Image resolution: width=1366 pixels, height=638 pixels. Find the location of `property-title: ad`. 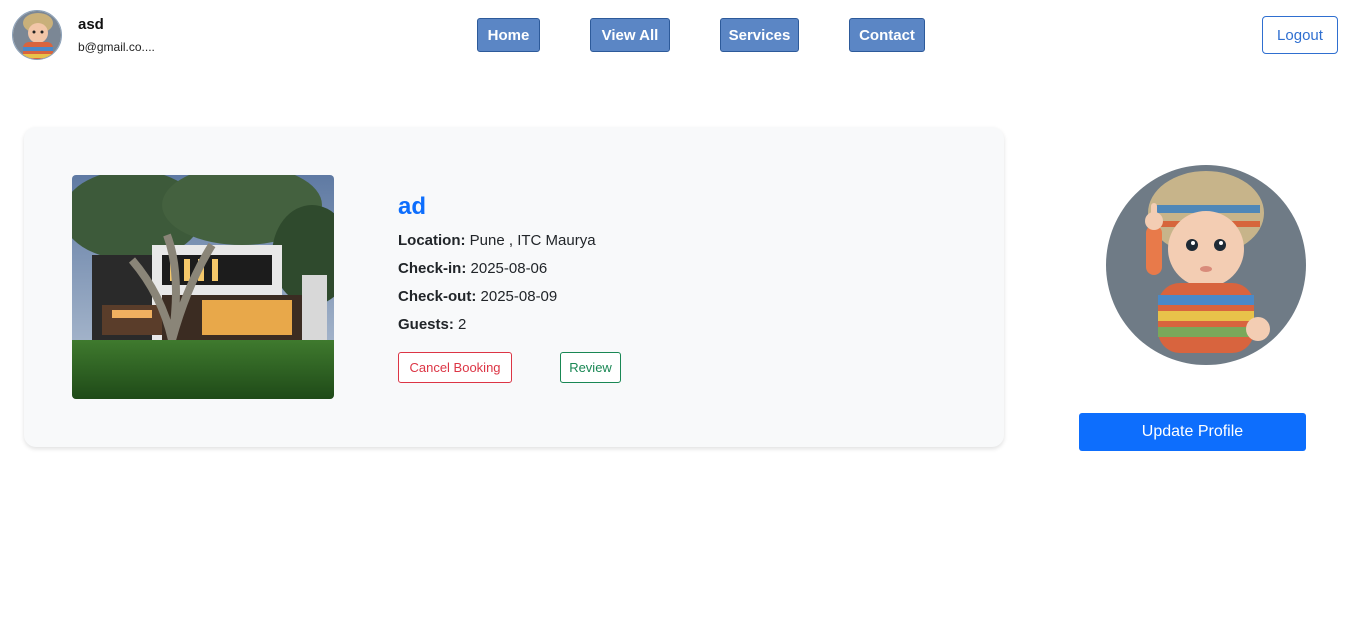

property-title: ad is located at coordinates (412, 206).